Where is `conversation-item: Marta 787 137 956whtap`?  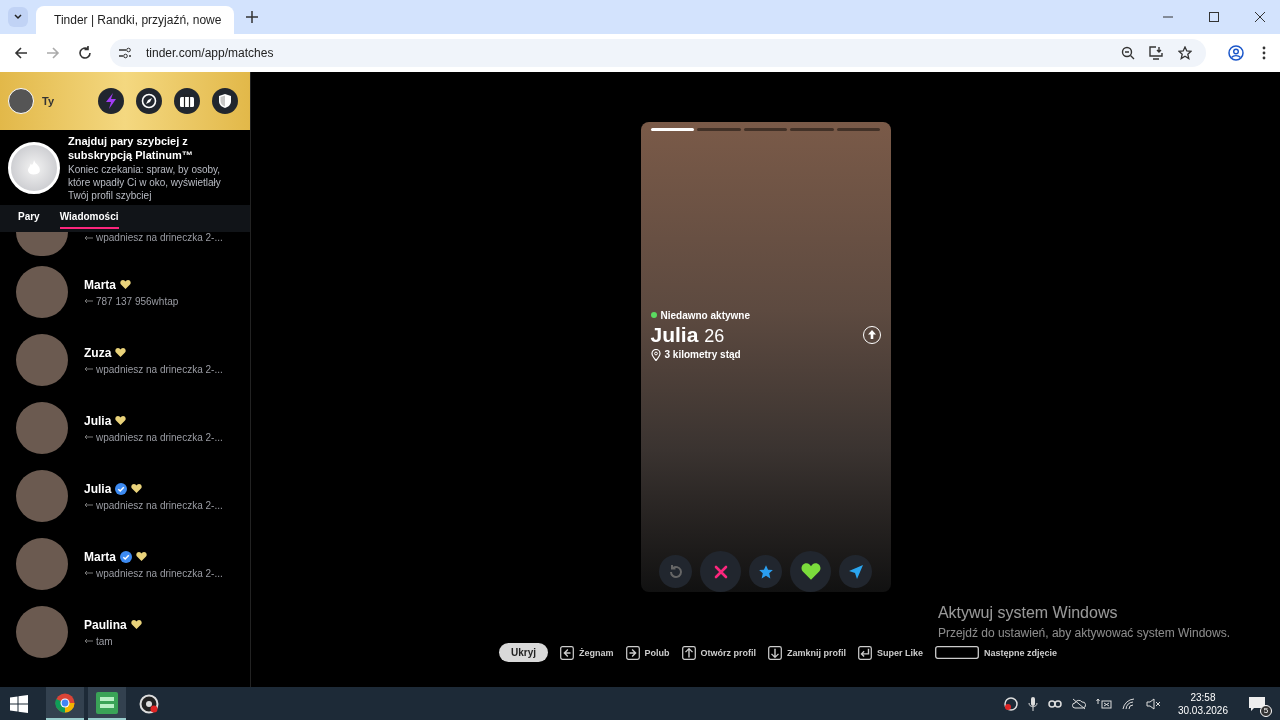 conversation-item: Marta 787 137 956whtap is located at coordinates (125, 292).